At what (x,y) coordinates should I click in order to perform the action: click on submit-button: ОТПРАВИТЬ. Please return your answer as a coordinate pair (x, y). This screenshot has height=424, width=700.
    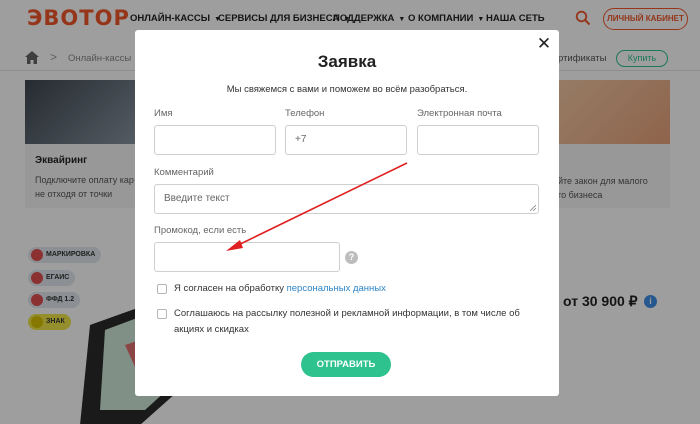
    Looking at the image, I should click on (346, 364).